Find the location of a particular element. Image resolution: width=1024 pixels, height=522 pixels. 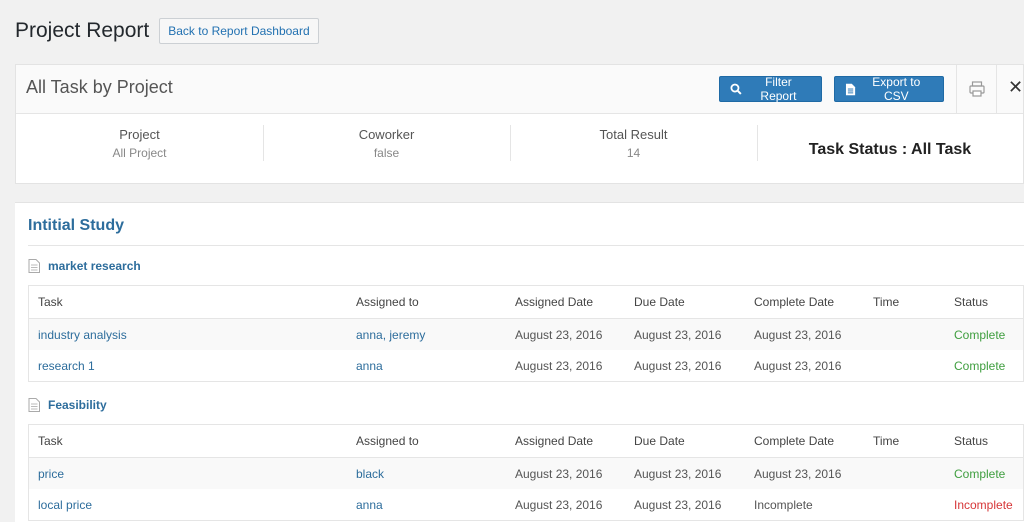

task-link: industry analysis is located at coordinates (188, 335).